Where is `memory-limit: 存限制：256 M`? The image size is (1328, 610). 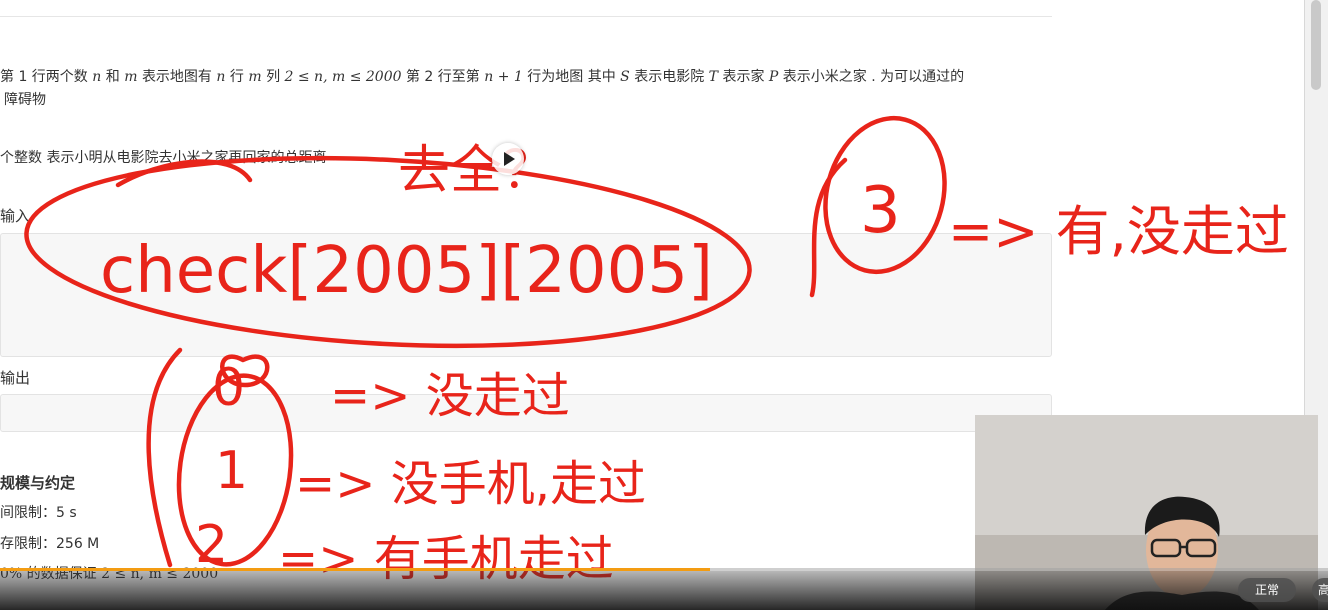 memory-limit: 存限制：256 M is located at coordinates (50, 544).